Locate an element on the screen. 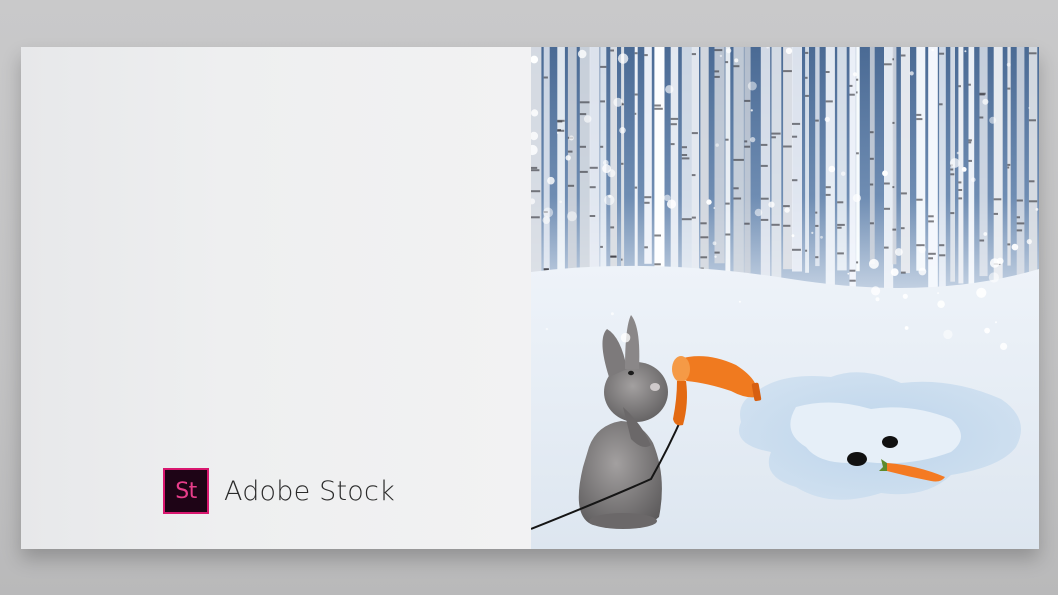  adobe-stock-icon: St is located at coordinates (186, 491).